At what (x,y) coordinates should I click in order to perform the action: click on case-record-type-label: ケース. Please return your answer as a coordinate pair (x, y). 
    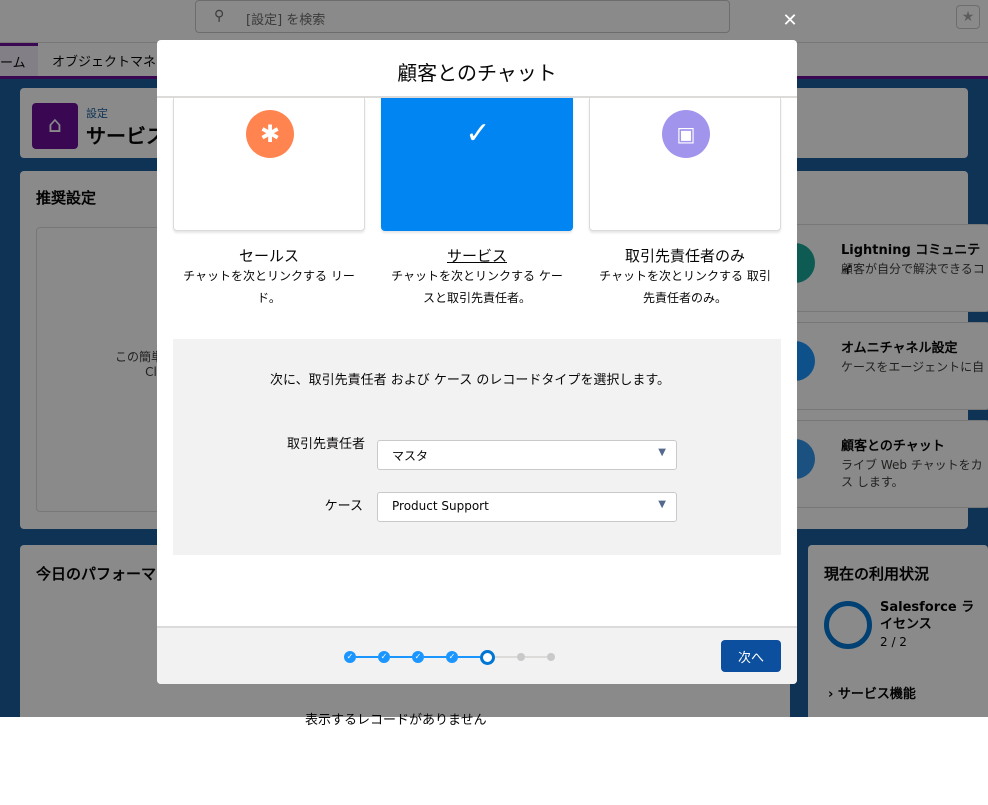
    Looking at the image, I should click on (343, 506).